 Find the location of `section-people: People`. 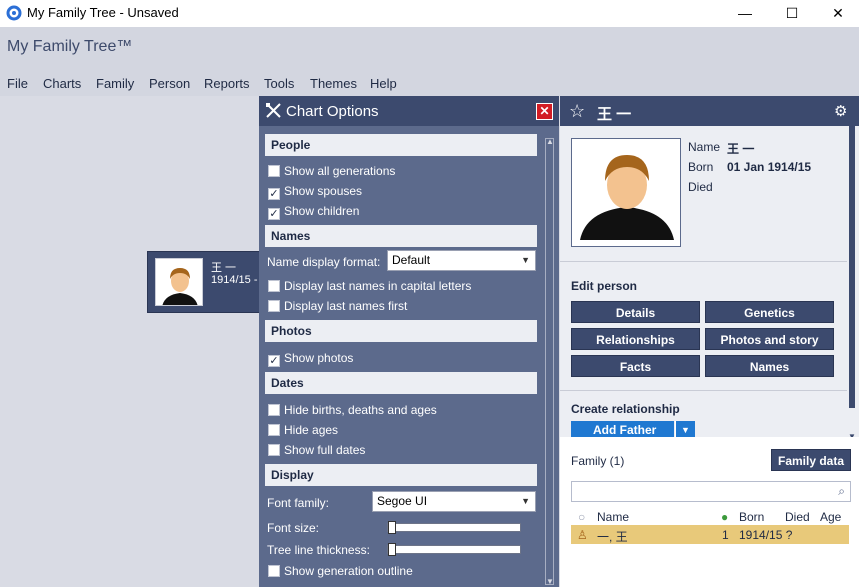

section-people: People is located at coordinates (401, 145).